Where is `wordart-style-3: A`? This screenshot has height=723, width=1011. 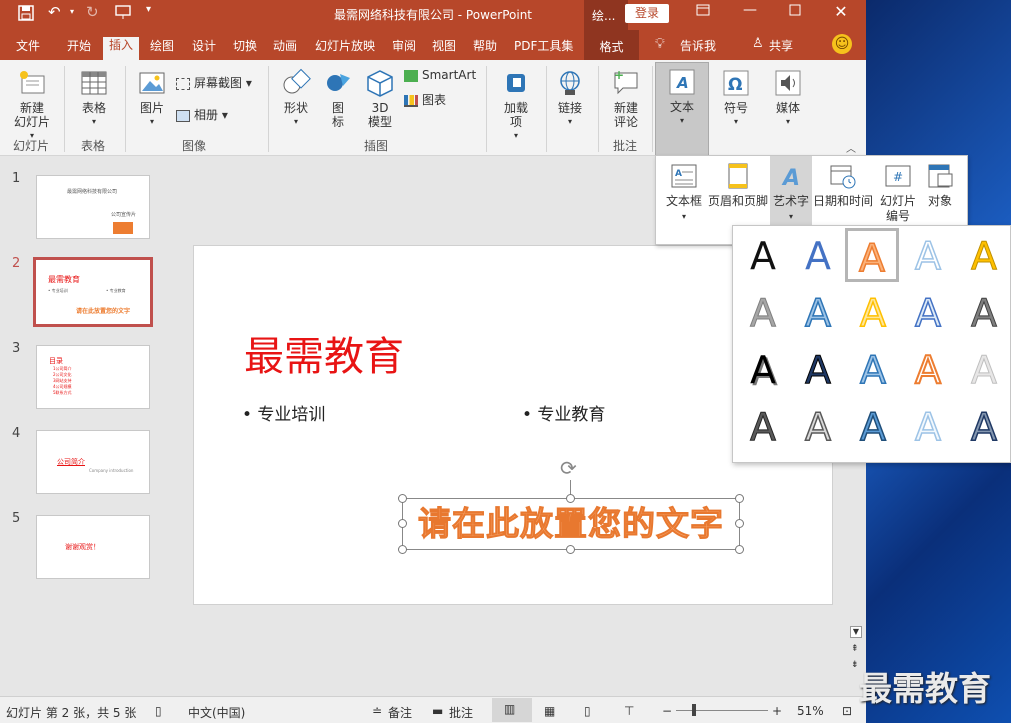 wordart-style-3: A is located at coordinates (872, 255).